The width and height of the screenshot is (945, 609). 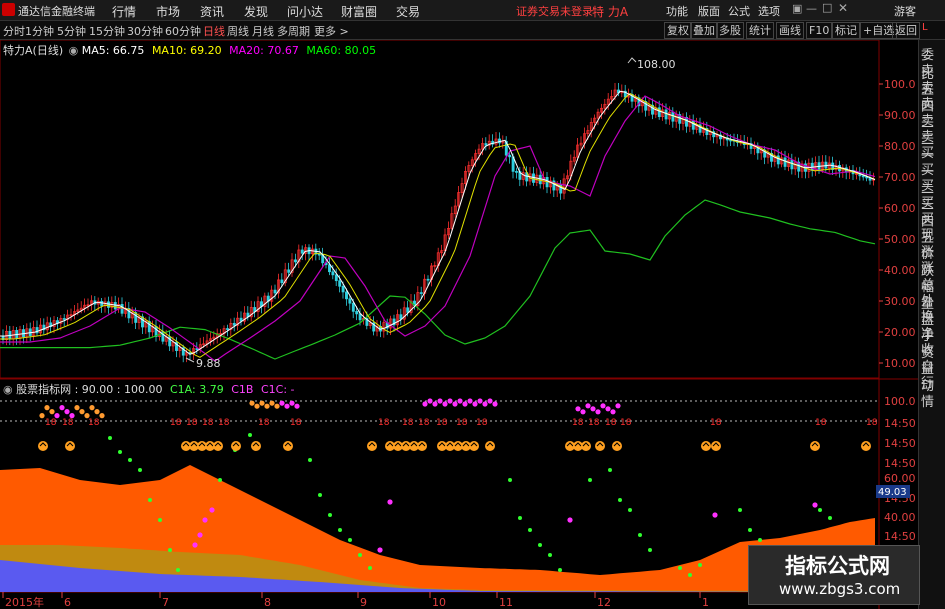 I want to click on menu-news: 资讯, so click(x=212, y=11).